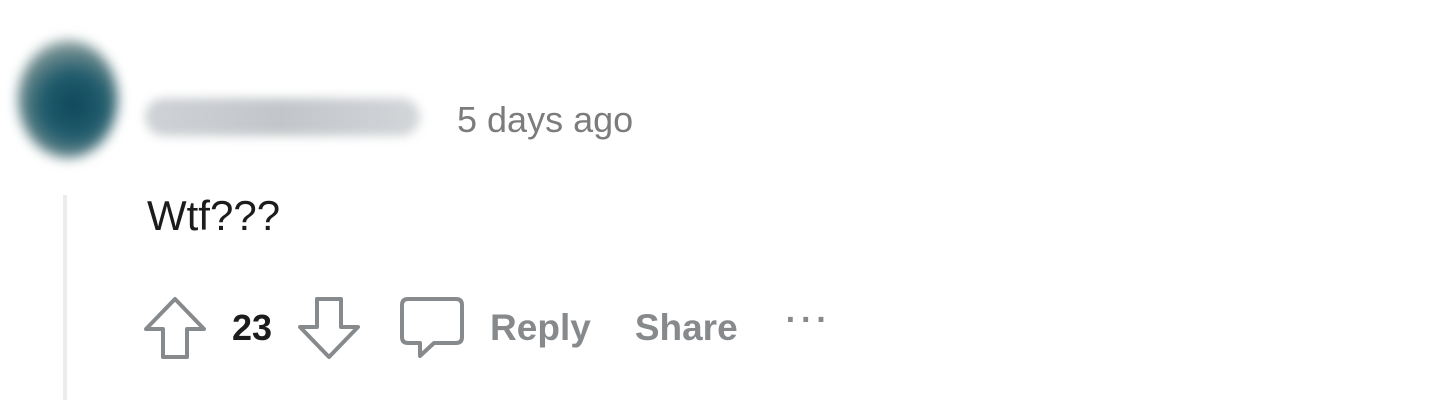 The image size is (1440, 420). What do you see at coordinates (540, 328) in the screenshot?
I see `reply-button: Reply` at bounding box center [540, 328].